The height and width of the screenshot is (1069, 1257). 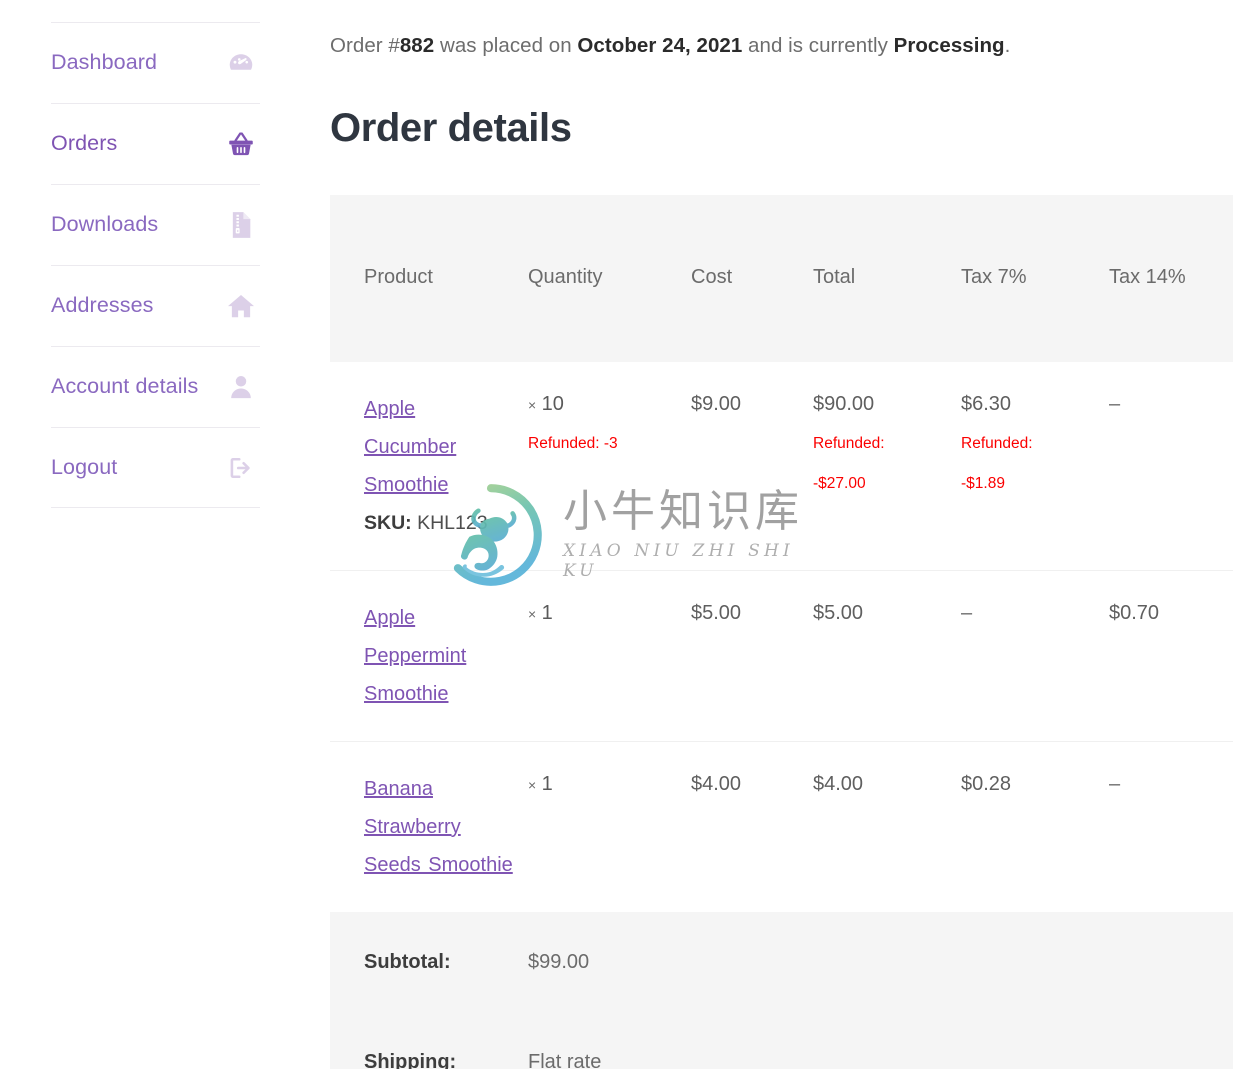 What do you see at coordinates (1171, 655) in the screenshot?
I see `cell-tax14: $0.70` at bounding box center [1171, 655].